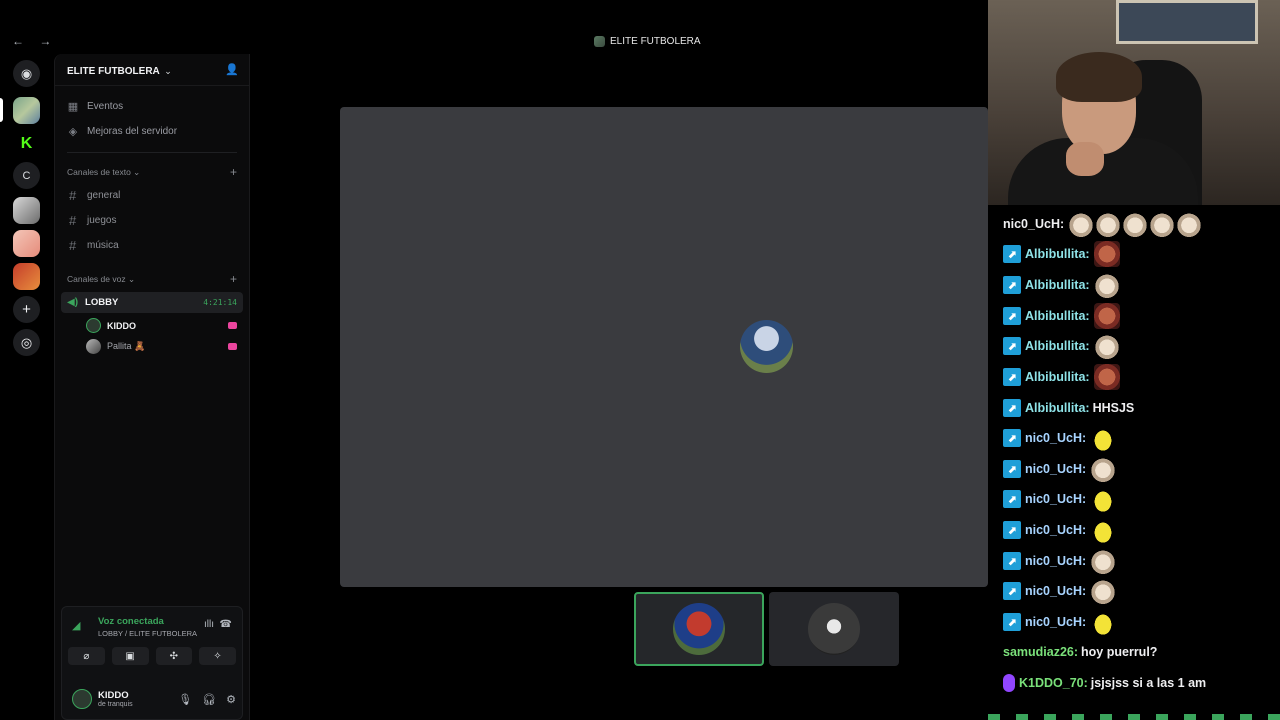 Image resolution: width=1280 pixels, height=720 pixels. I want to click on discord-home-icon: ◉, so click(26, 73).